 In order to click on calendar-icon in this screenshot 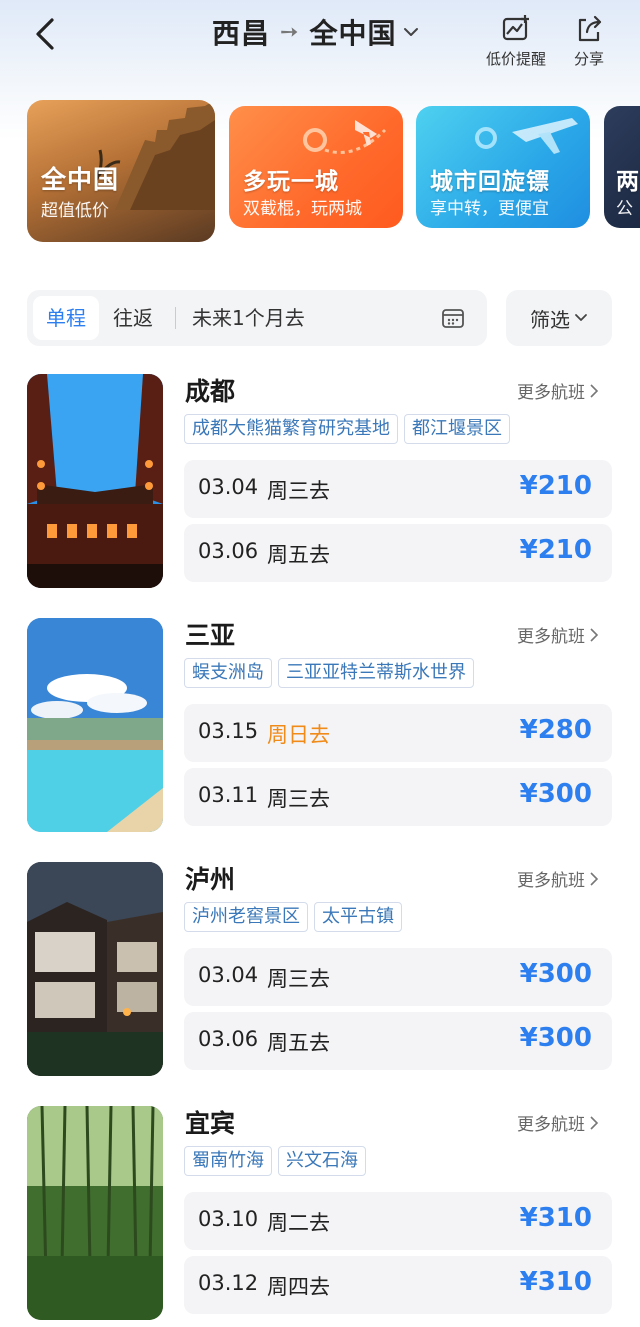, I will do `click(453, 318)`.